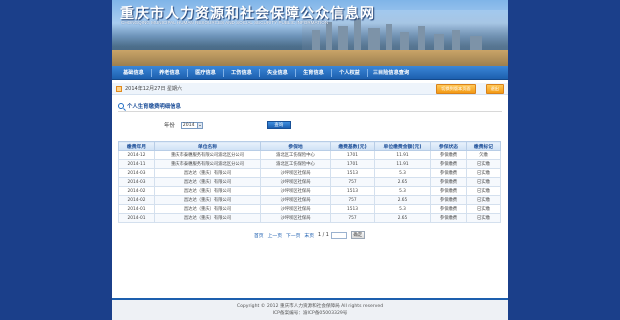 The width and height of the screenshot is (620, 320). Describe the element at coordinates (483, 146) in the screenshot. I see `col-header-flag: 缴费标记` at that location.